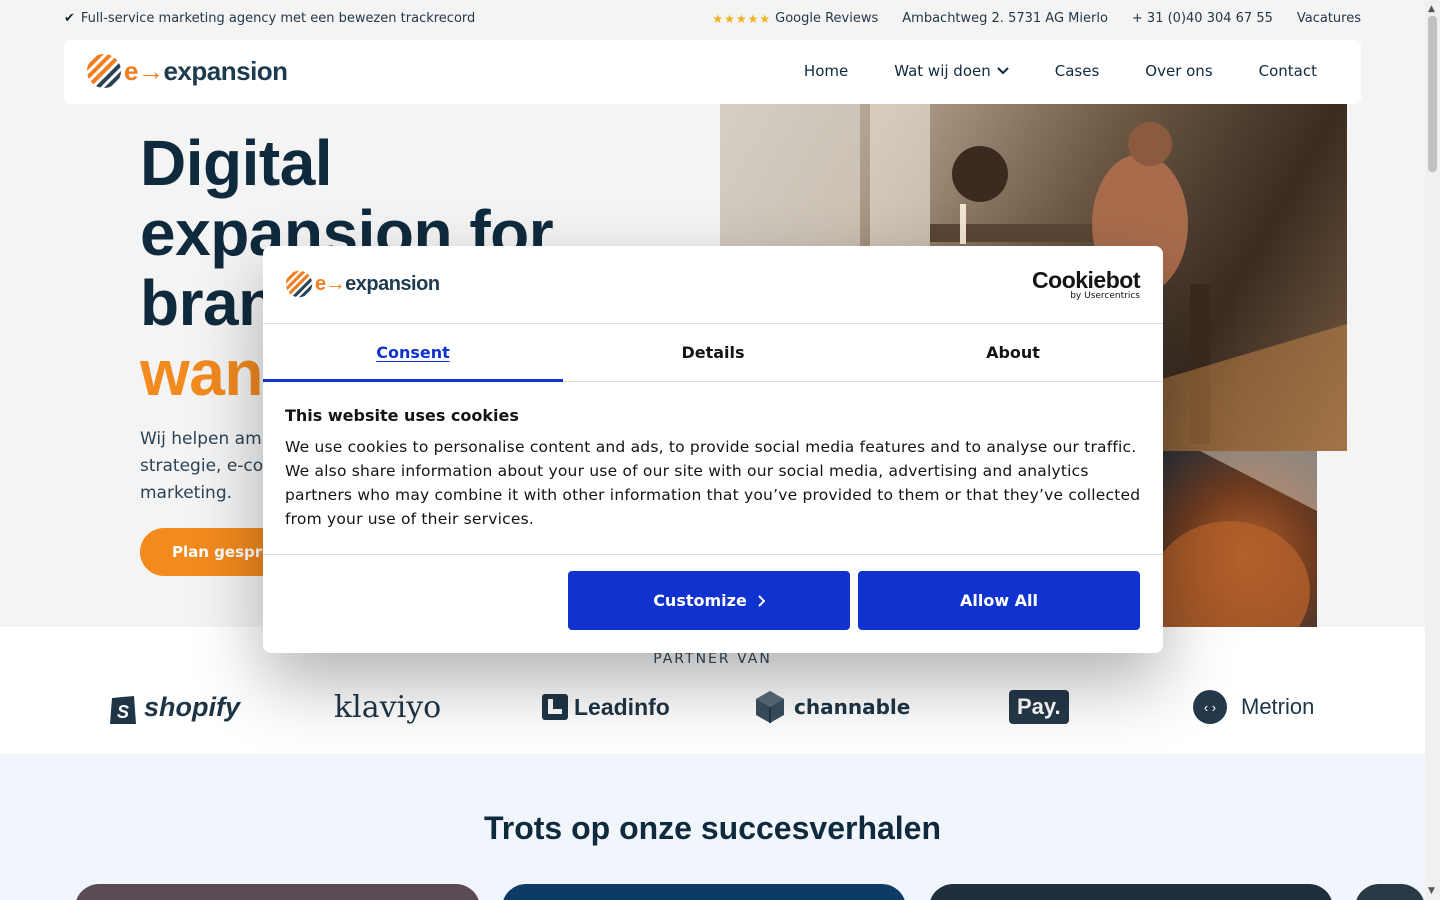 This screenshot has height=900, width=1440. I want to click on svg-text: S, so click(123, 712).